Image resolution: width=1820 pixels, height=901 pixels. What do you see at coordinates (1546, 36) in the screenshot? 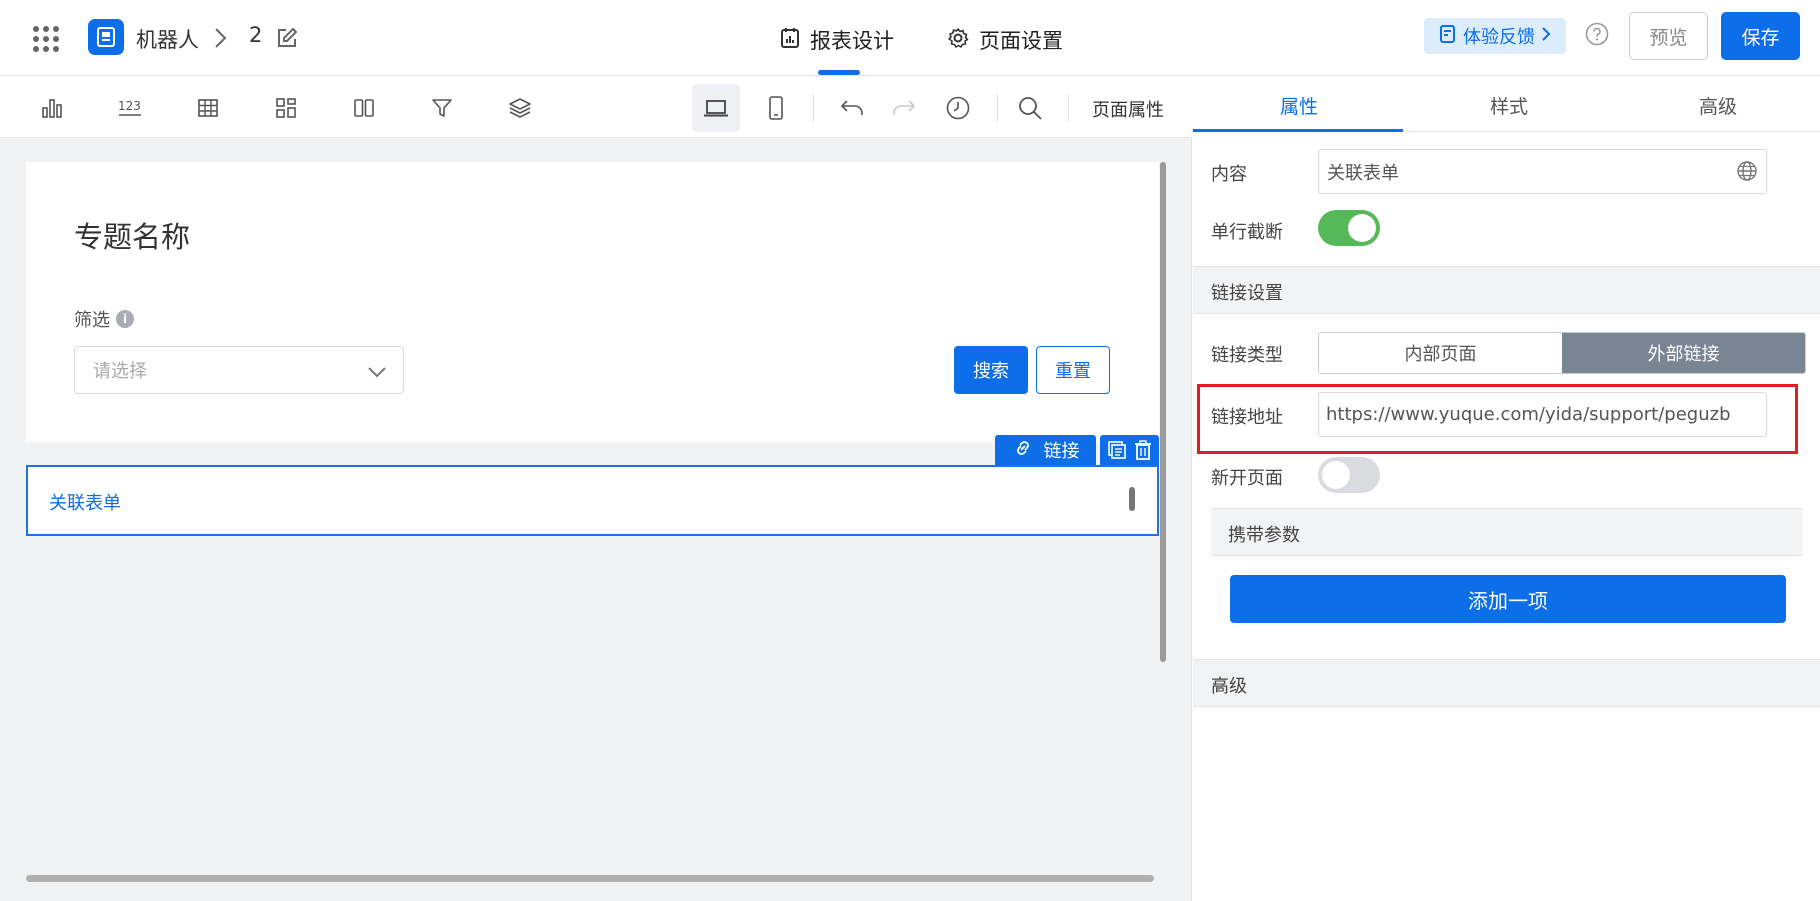
I see `chevron-right-icon` at bounding box center [1546, 36].